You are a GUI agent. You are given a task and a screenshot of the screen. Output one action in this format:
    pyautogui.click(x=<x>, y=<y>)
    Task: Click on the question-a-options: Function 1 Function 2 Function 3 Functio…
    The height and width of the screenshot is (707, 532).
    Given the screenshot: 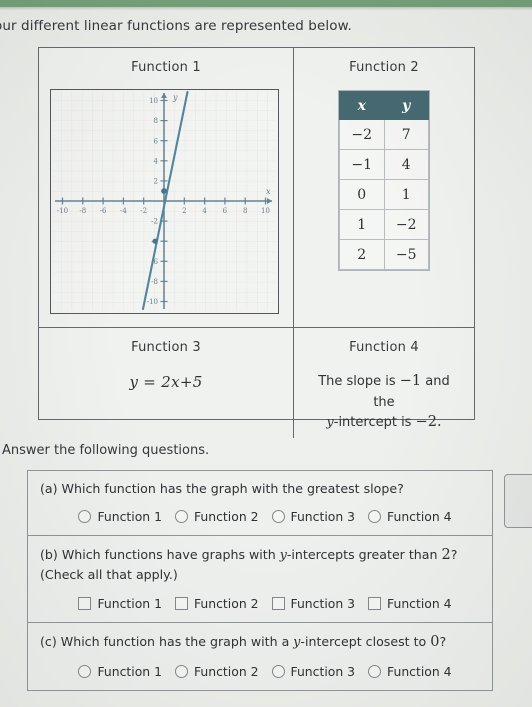 What is the action you would take?
    pyautogui.click(x=260, y=516)
    